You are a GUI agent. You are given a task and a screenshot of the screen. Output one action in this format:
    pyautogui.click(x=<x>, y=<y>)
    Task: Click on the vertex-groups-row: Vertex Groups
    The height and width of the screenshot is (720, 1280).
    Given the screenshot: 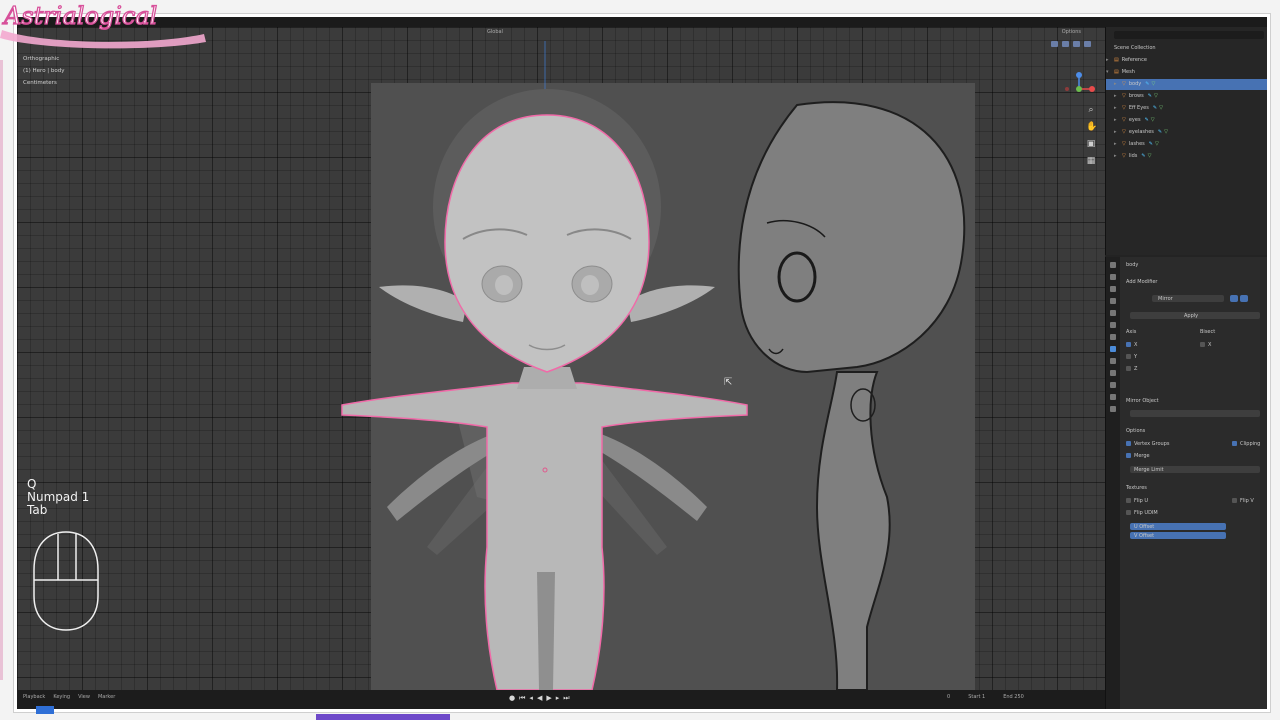 What is the action you would take?
    pyautogui.click(x=1148, y=444)
    